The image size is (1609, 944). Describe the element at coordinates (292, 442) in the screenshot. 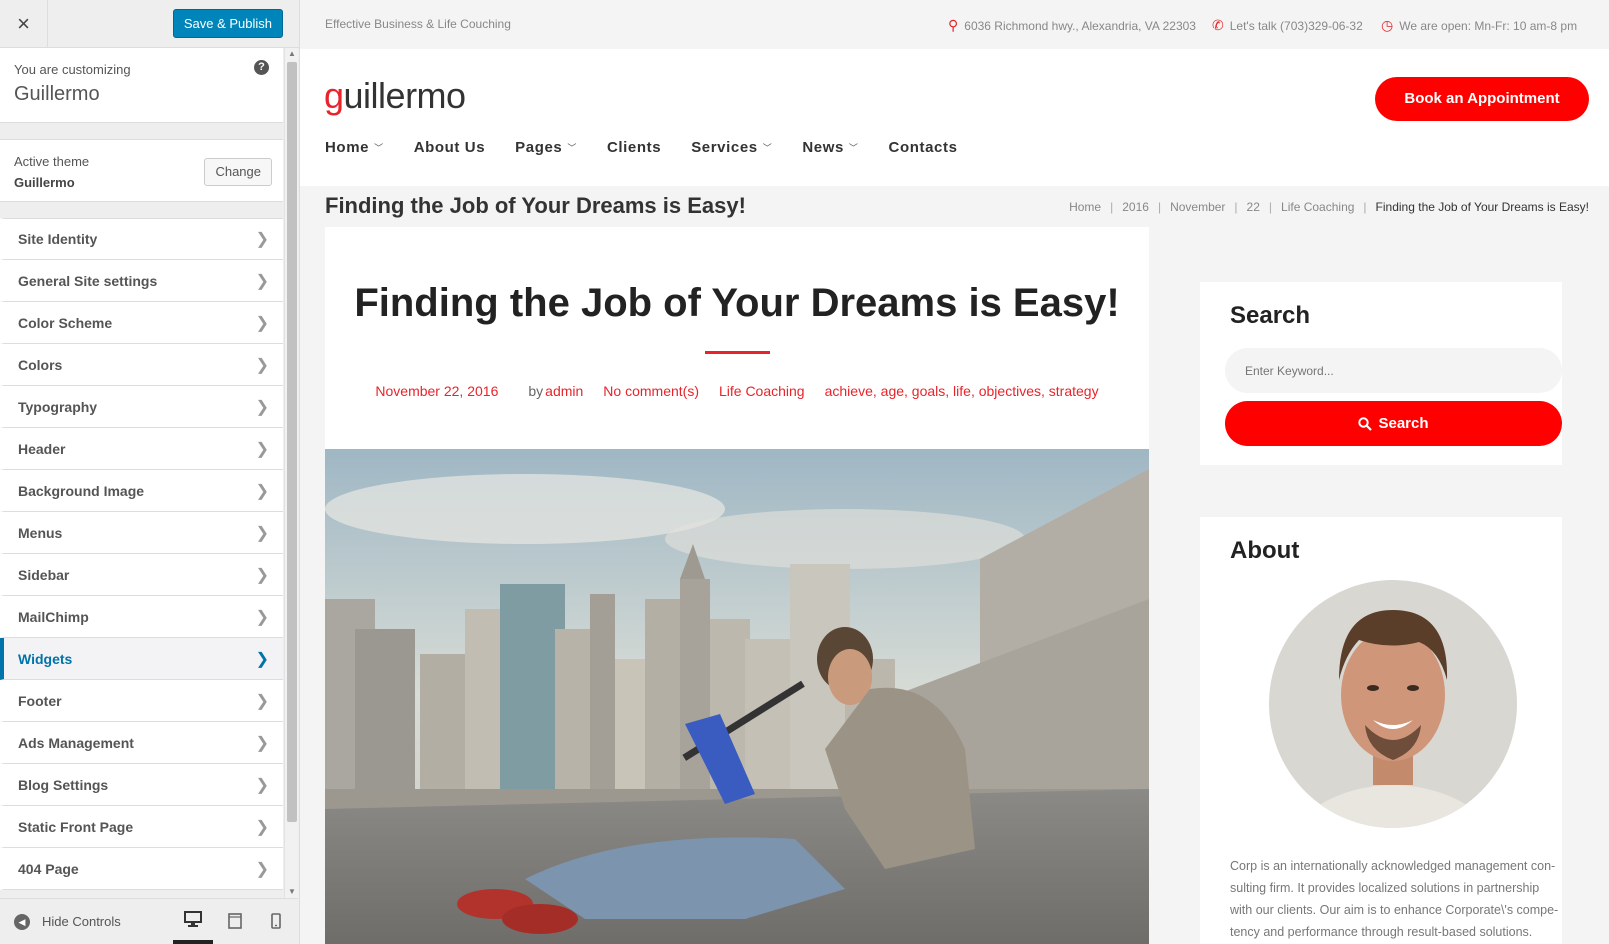

I see `scrollbar-thumb` at that location.